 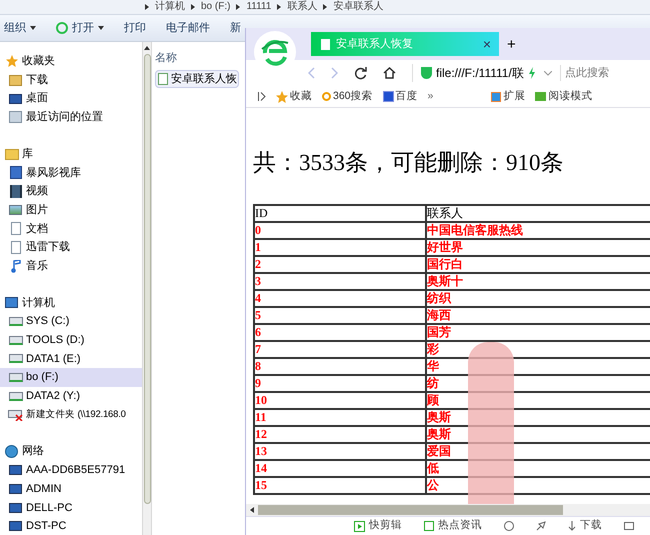 What do you see at coordinates (80, 28) in the screenshot?
I see `toolbar-button: 打开` at bounding box center [80, 28].